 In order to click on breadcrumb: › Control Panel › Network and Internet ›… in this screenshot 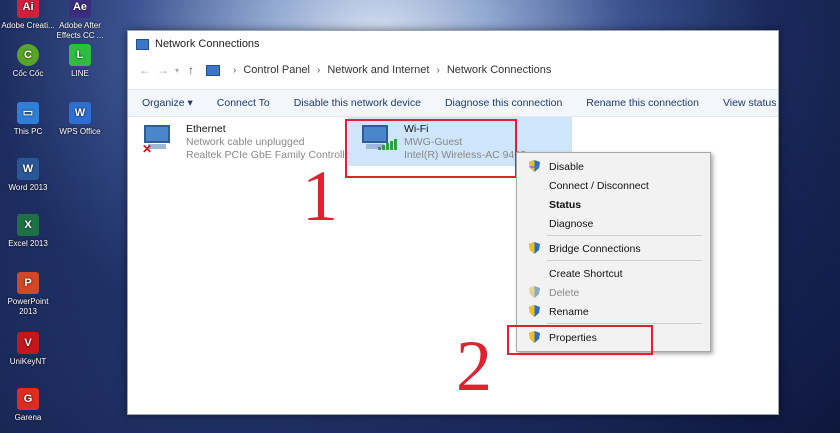, I will do `click(378, 70)`.